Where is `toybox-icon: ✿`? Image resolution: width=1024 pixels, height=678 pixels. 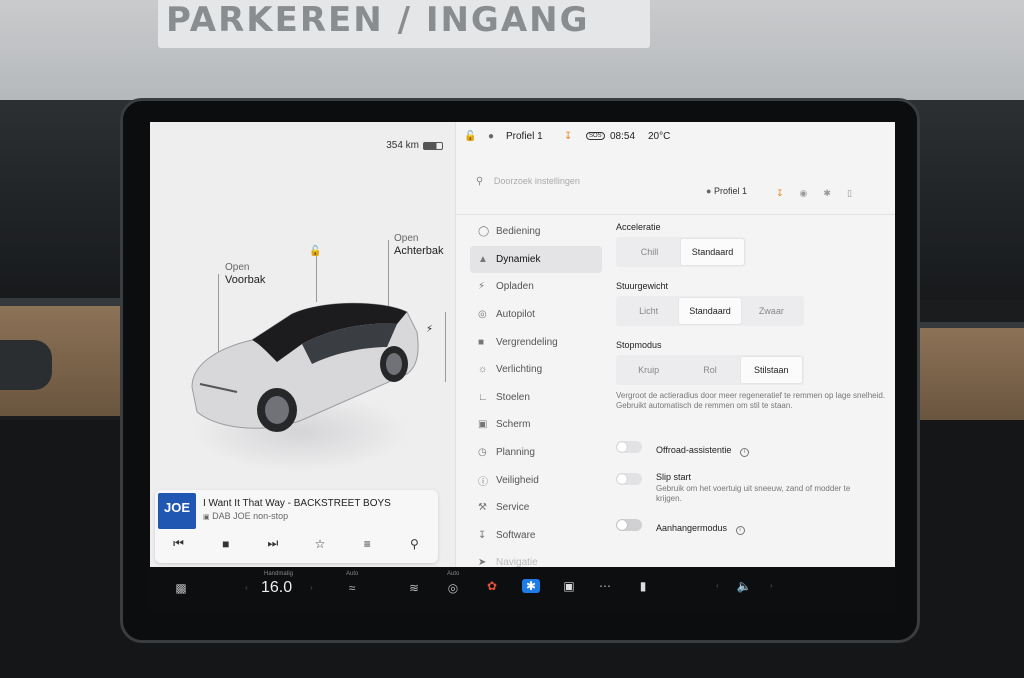 toybox-icon: ✿ is located at coordinates (492, 586).